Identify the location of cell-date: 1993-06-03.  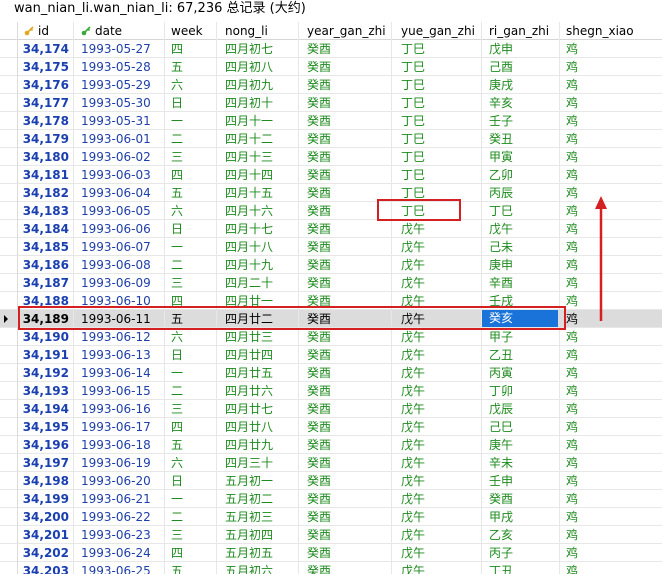
(119, 175).